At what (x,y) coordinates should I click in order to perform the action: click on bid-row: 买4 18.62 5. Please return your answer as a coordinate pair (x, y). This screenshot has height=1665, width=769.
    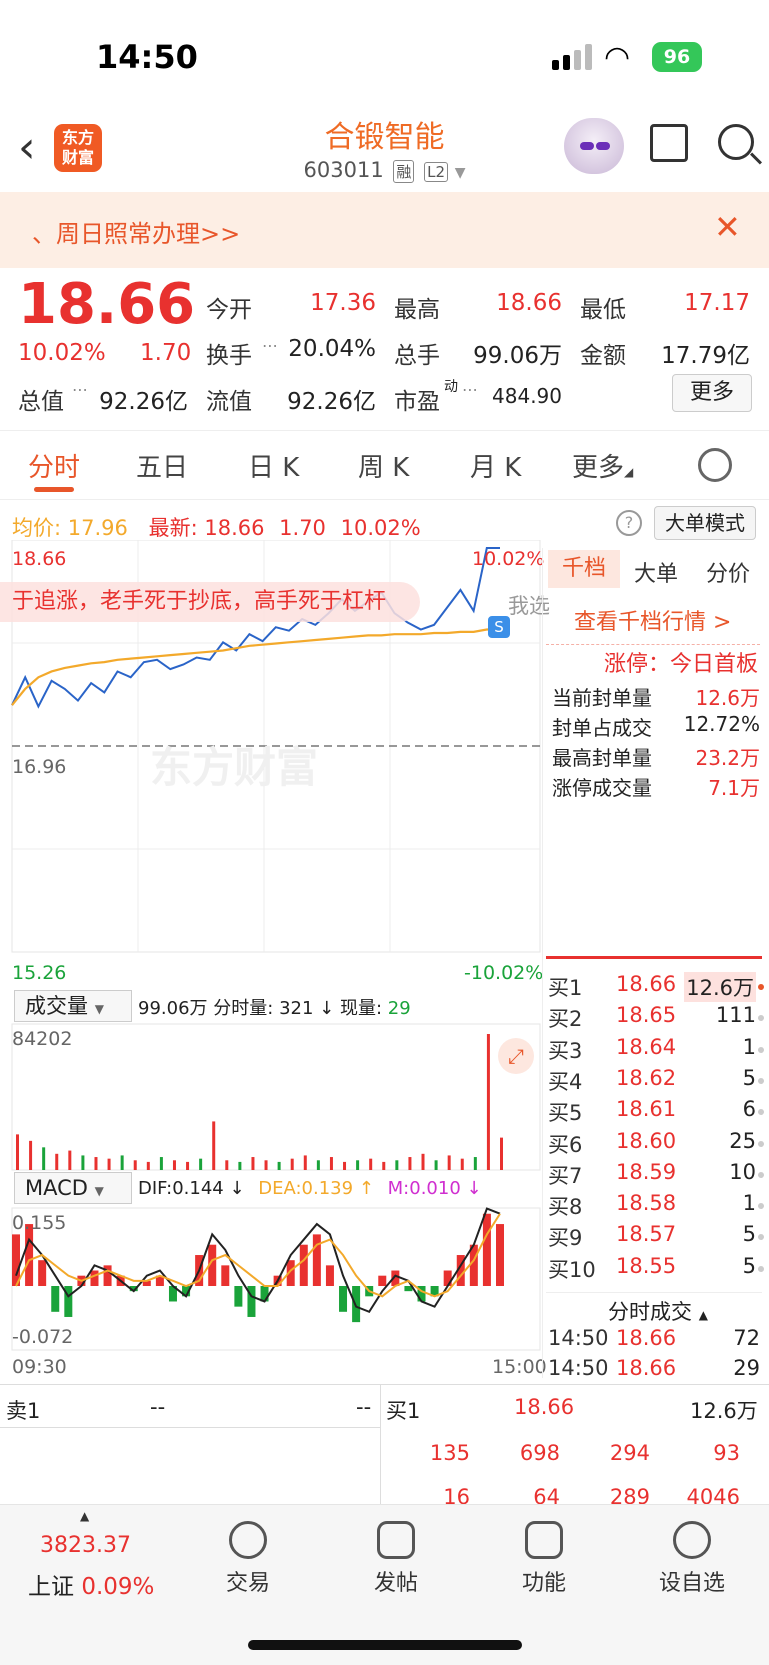
    Looking at the image, I should click on (656, 1081).